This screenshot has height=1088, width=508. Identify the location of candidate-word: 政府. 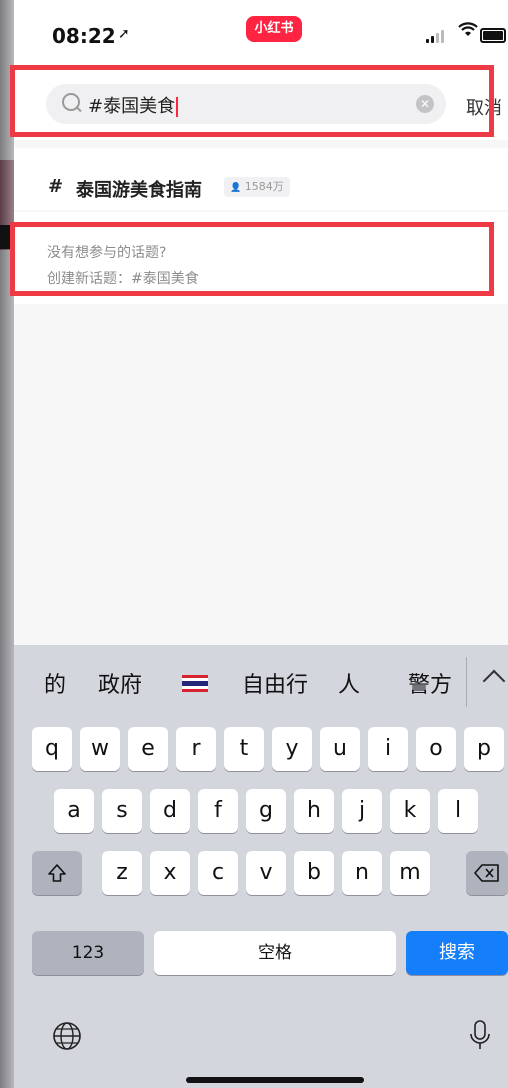
(120, 683).